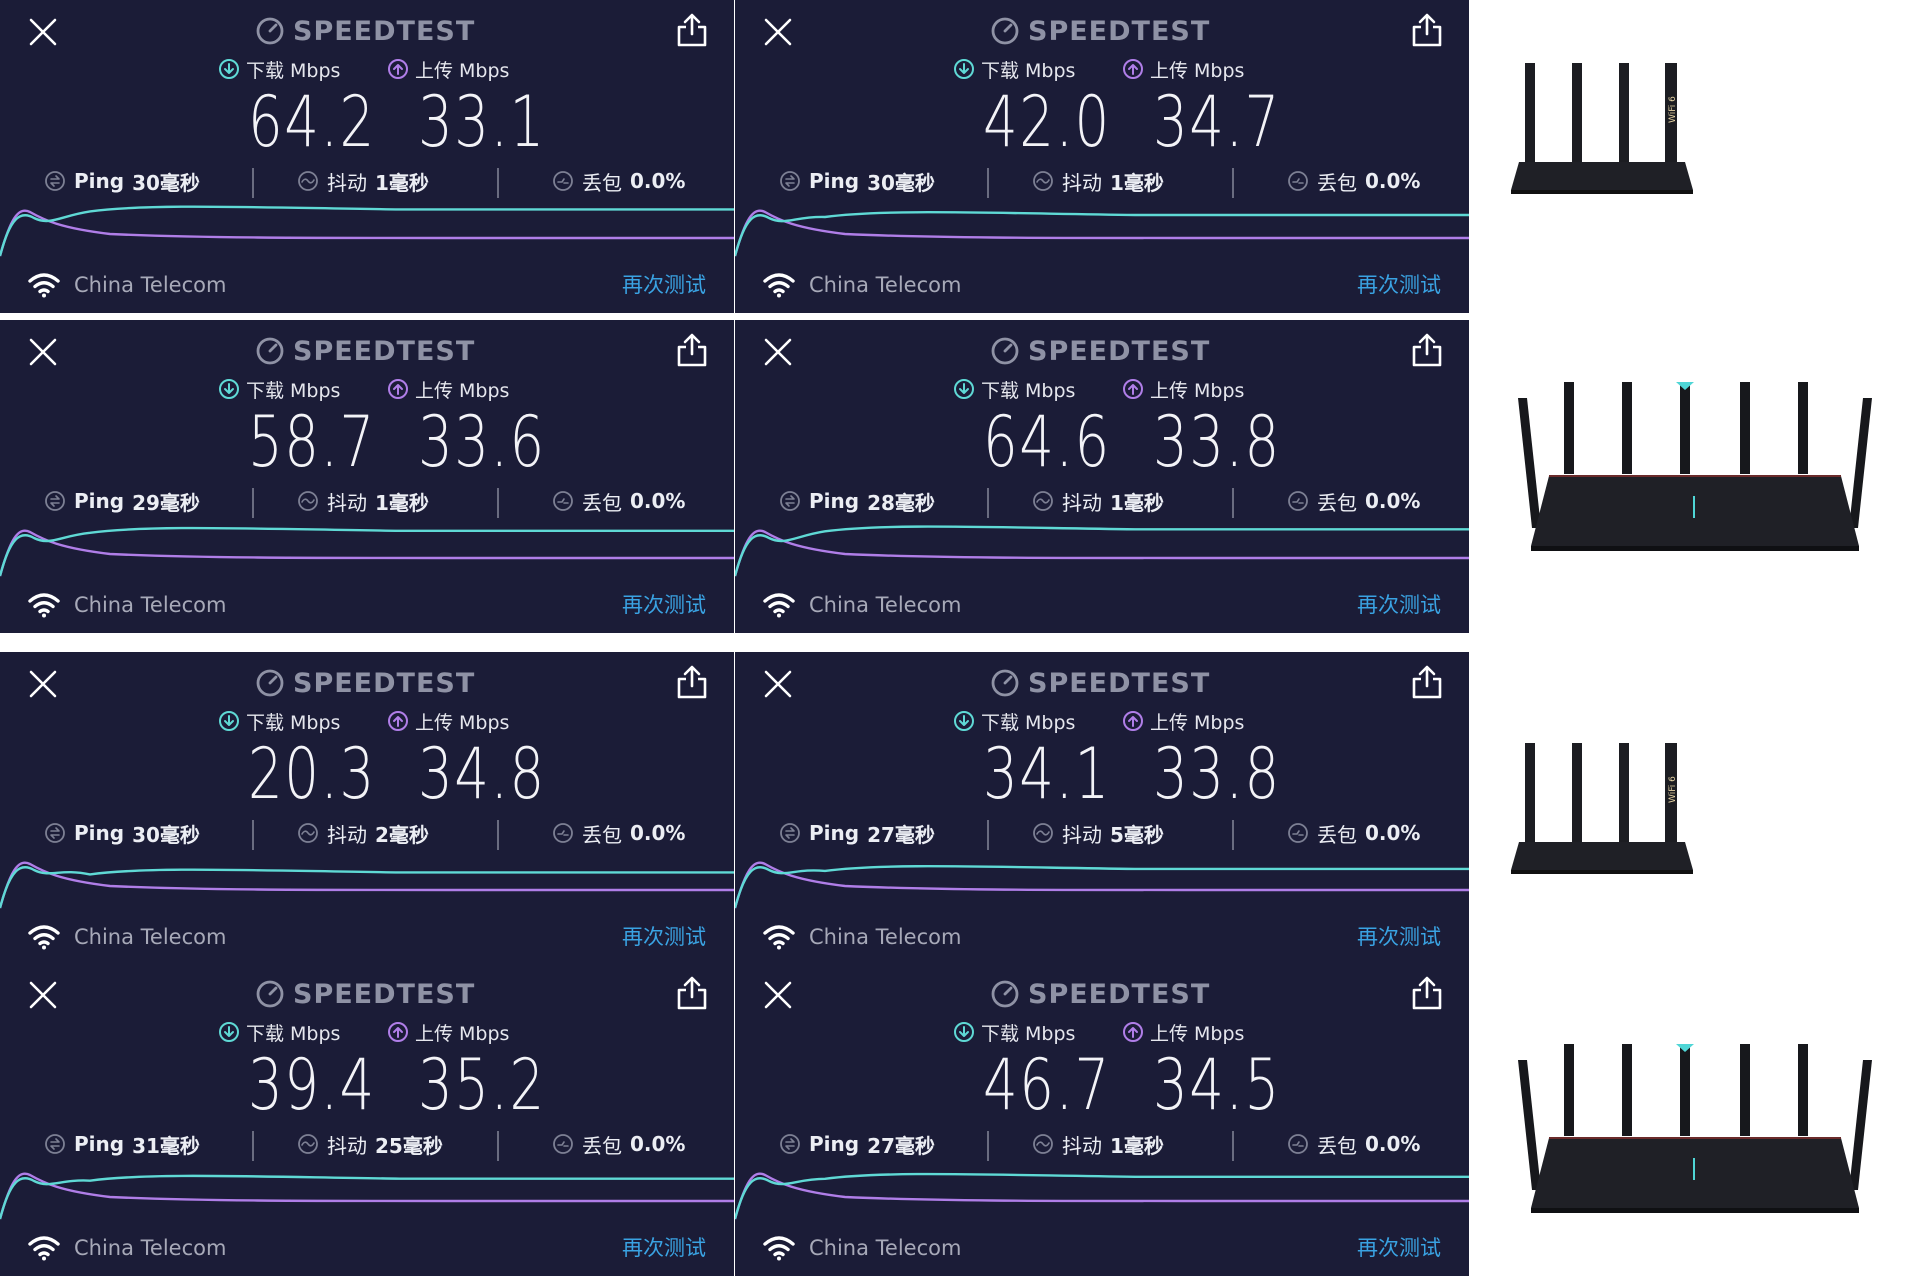 This screenshot has height=1276, width=1920. I want to click on upload-speed-value: 33.8, so click(1217, 774).